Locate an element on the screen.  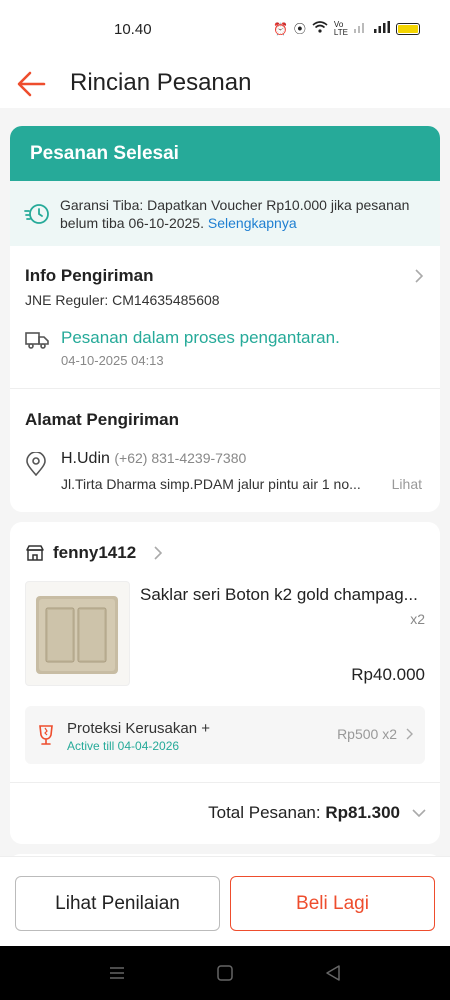
order-total-row: Total Pesanan: Rp81.300 is located at coordinates (225, 813).